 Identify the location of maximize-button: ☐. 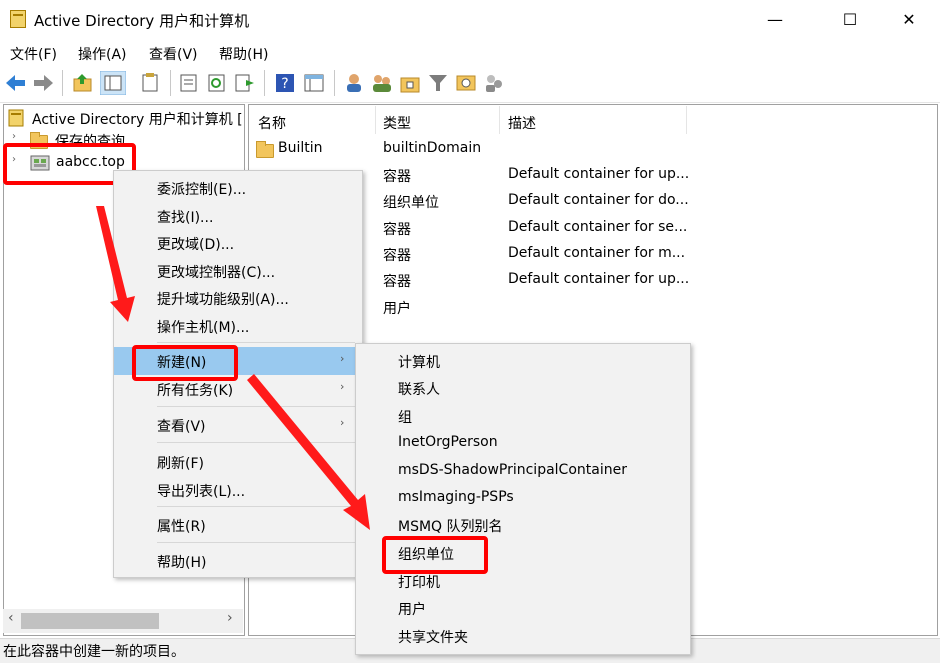
(850, 20).